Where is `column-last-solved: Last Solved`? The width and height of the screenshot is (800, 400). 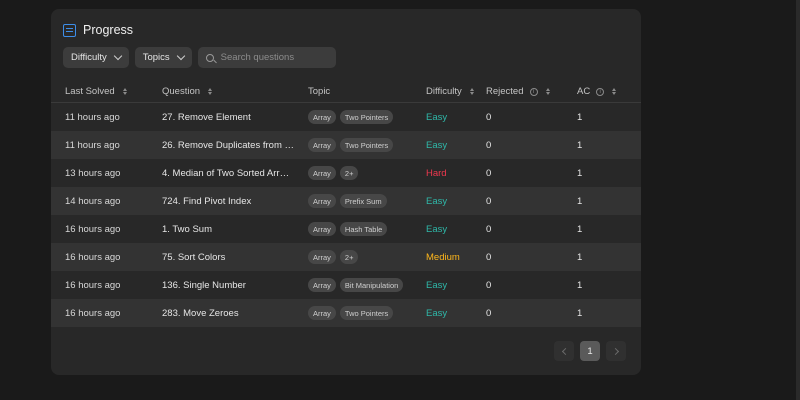
column-last-solved: Last Solved is located at coordinates (96, 91).